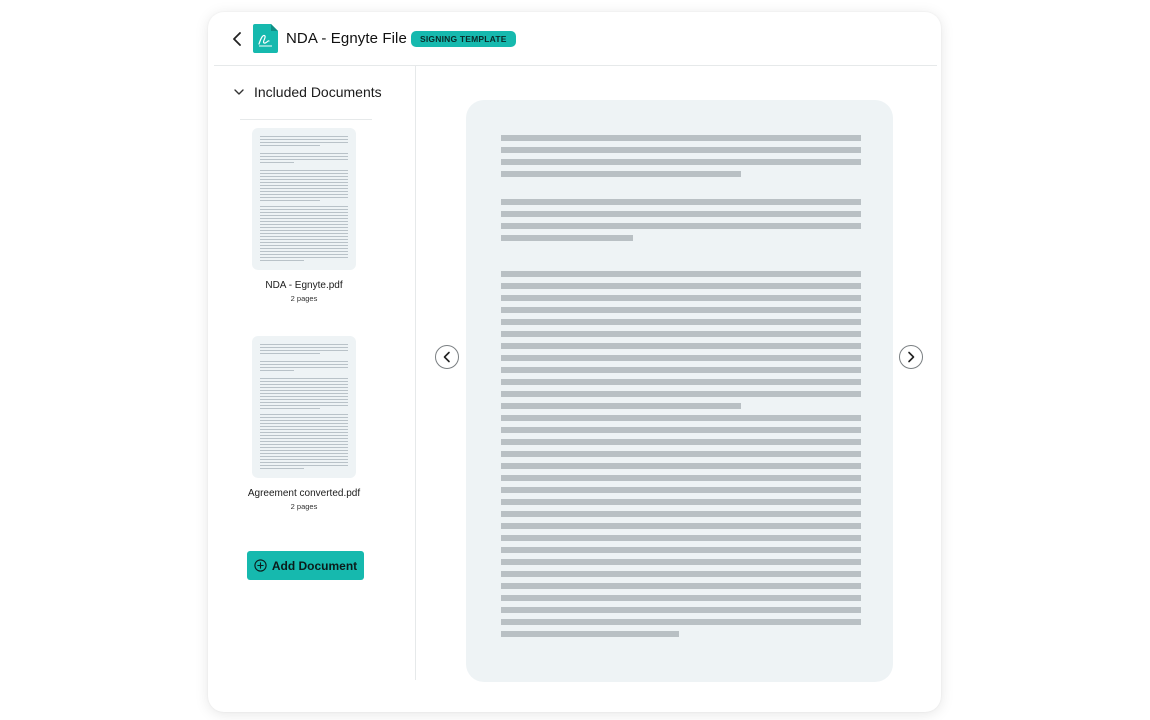 This screenshot has height=720, width=1150. Describe the element at coordinates (260, 565) in the screenshot. I see `plus-circle-icon` at that location.